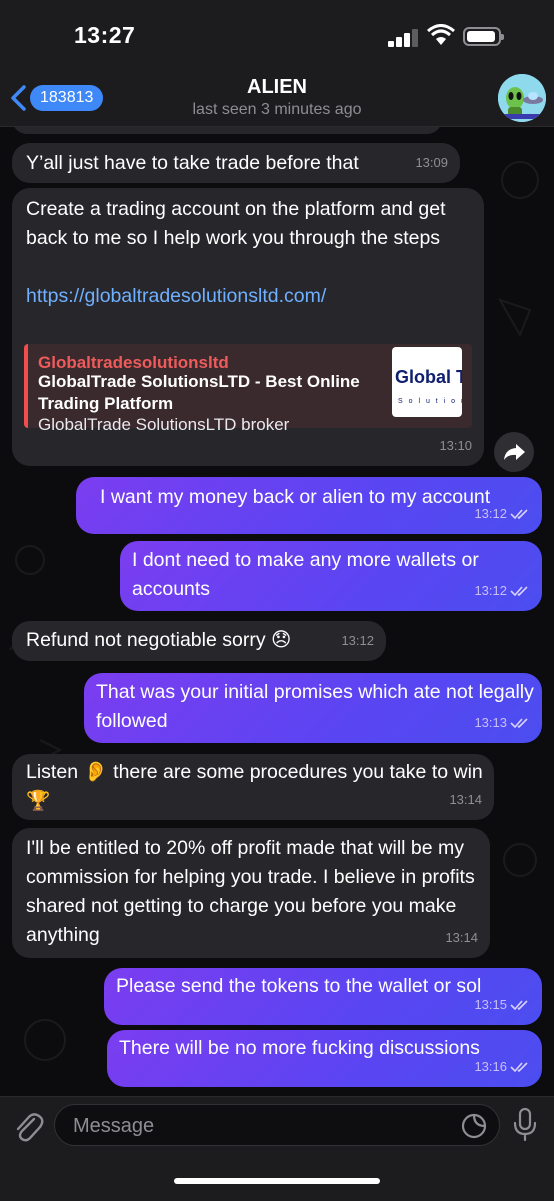 Image resolution: width=554 pixels, height=1201 pixels. I want to click on wifi-icon, so click(441, 34).